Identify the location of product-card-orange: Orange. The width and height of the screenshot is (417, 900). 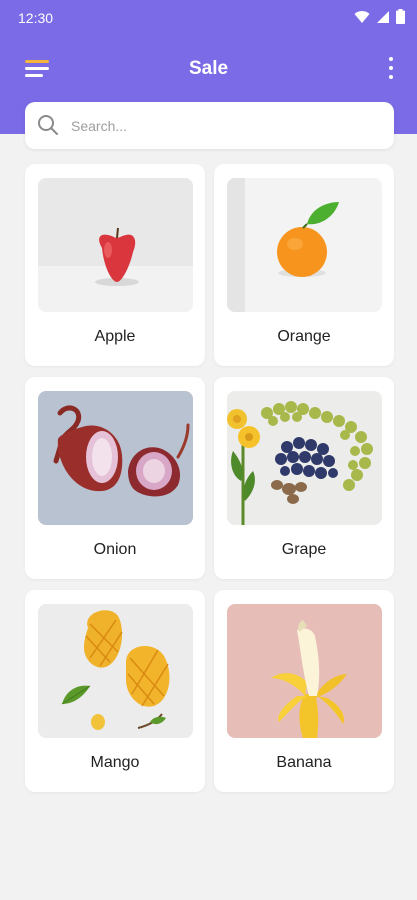
(304, 265).